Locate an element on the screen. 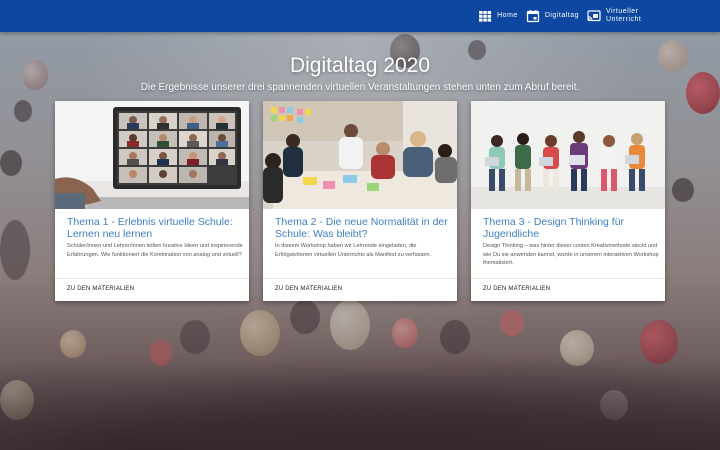 Image resolution: width=720 pixels, height=450 pixels. nav-label-virtueller-unterricht: Virtueller Unterricht is located at coordinates (624, 15).